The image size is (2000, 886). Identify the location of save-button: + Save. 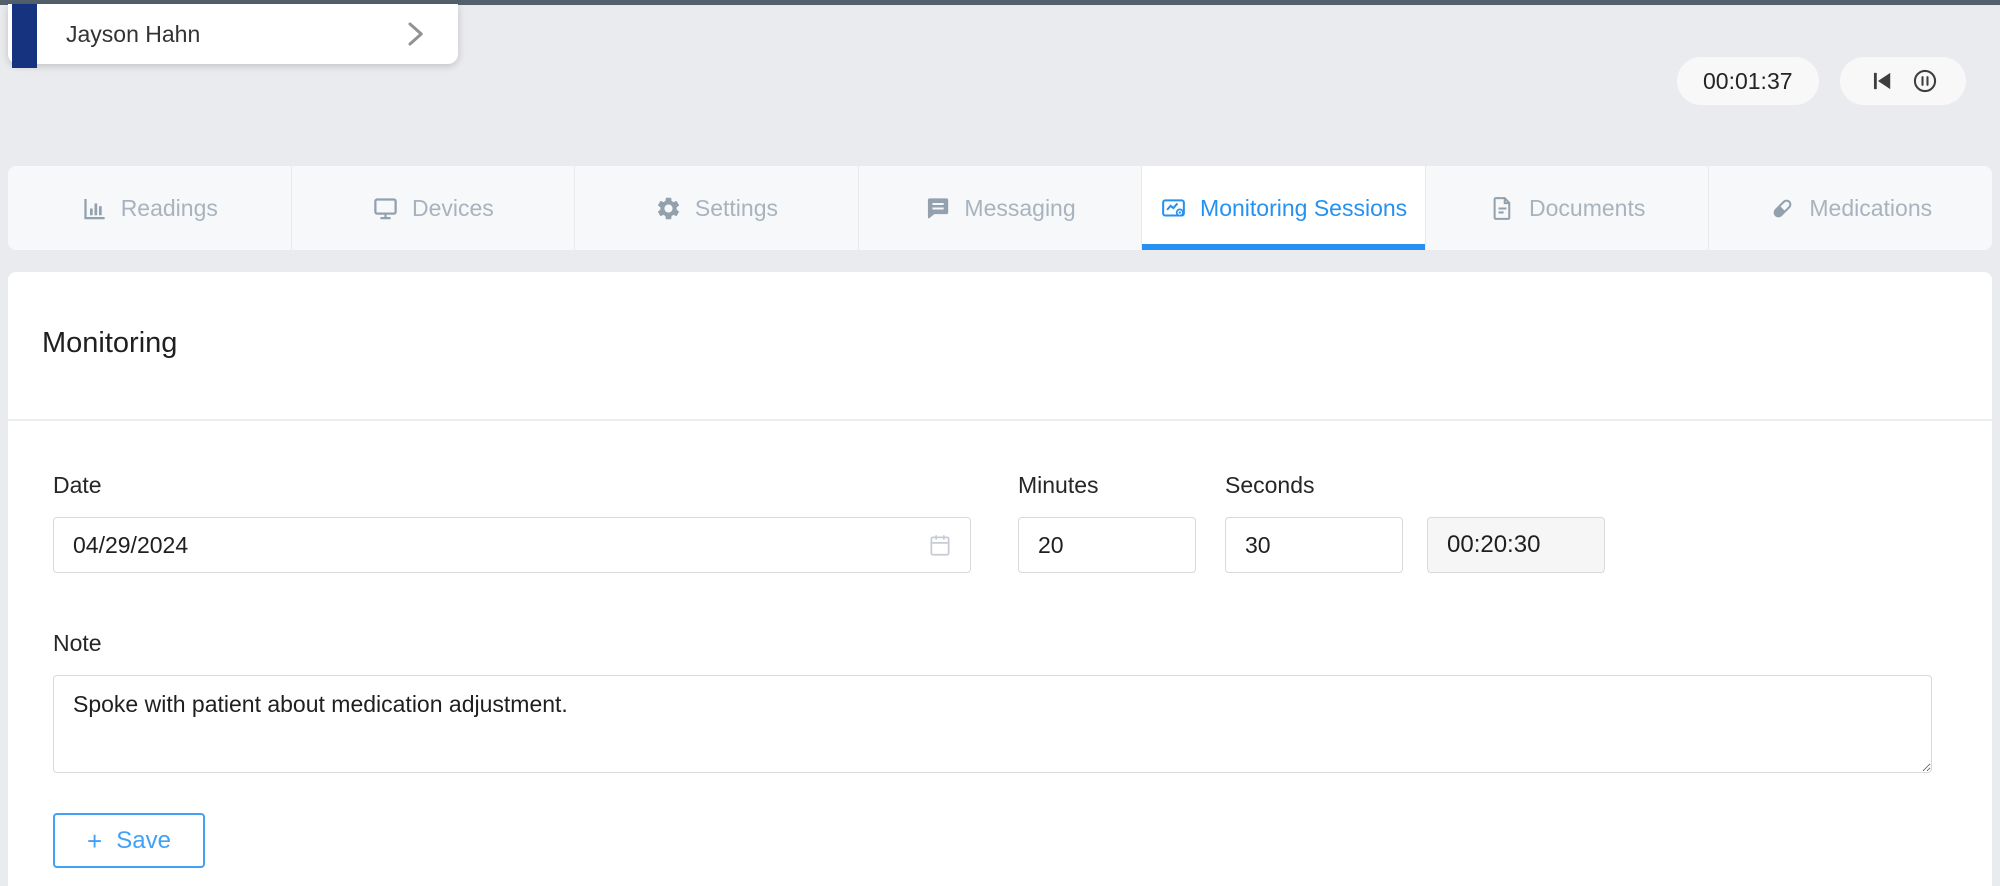
(129, 840).